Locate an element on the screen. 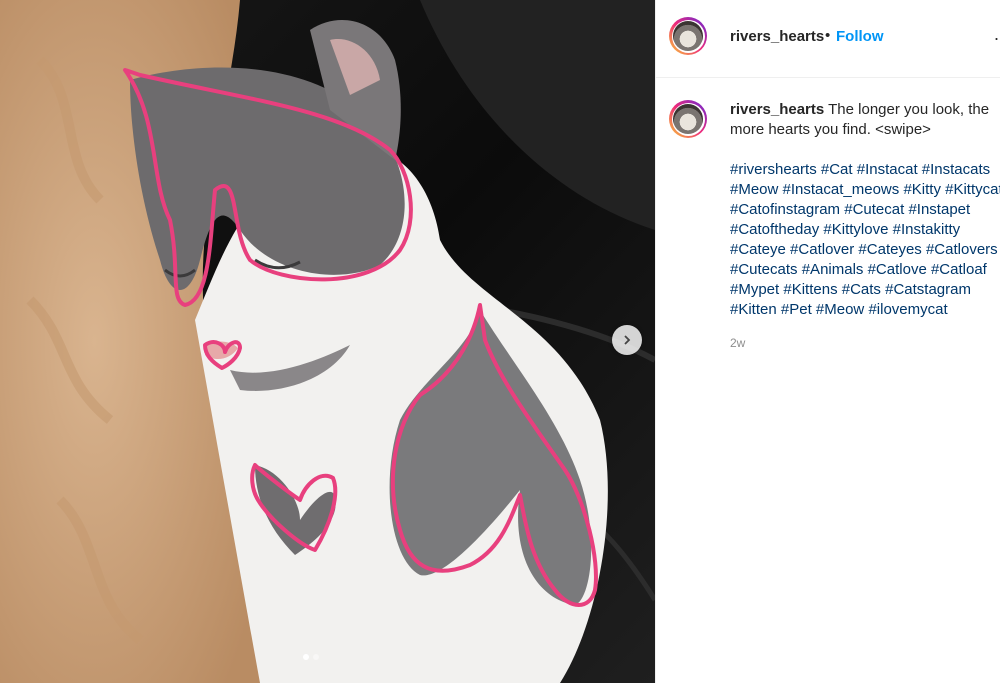  hashtag-link: #Instakitty is located at coordinates (927, 229).